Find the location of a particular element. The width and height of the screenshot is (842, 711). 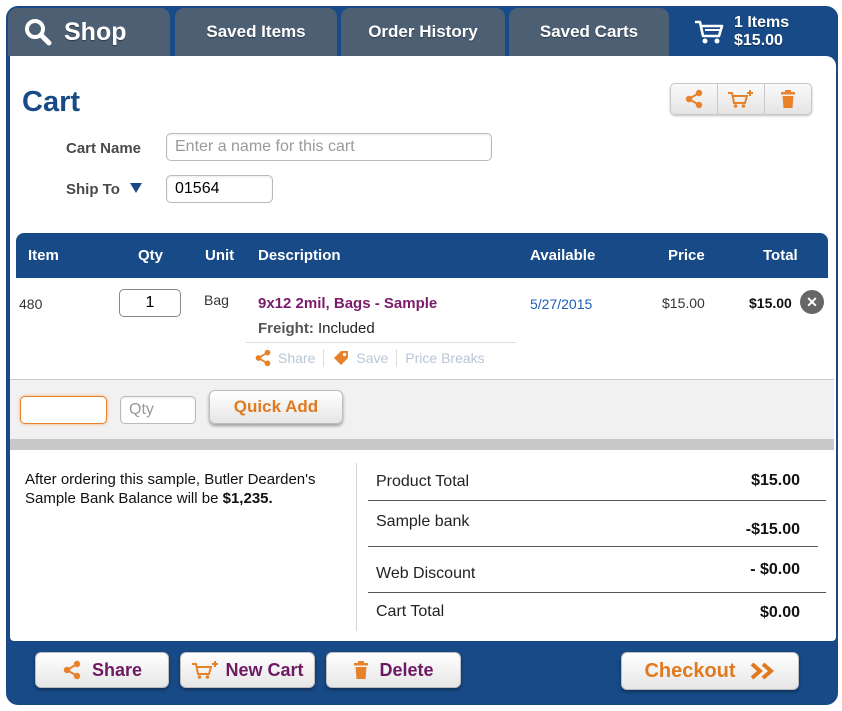

product-total-label: Product Total is located at coordinates (423, 481).